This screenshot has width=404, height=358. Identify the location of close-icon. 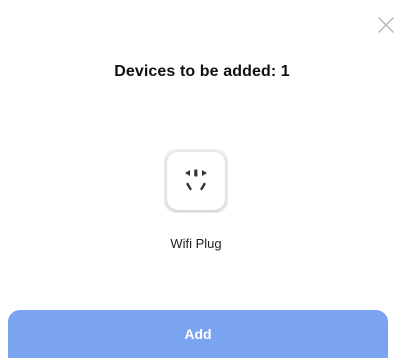
(386, 25).